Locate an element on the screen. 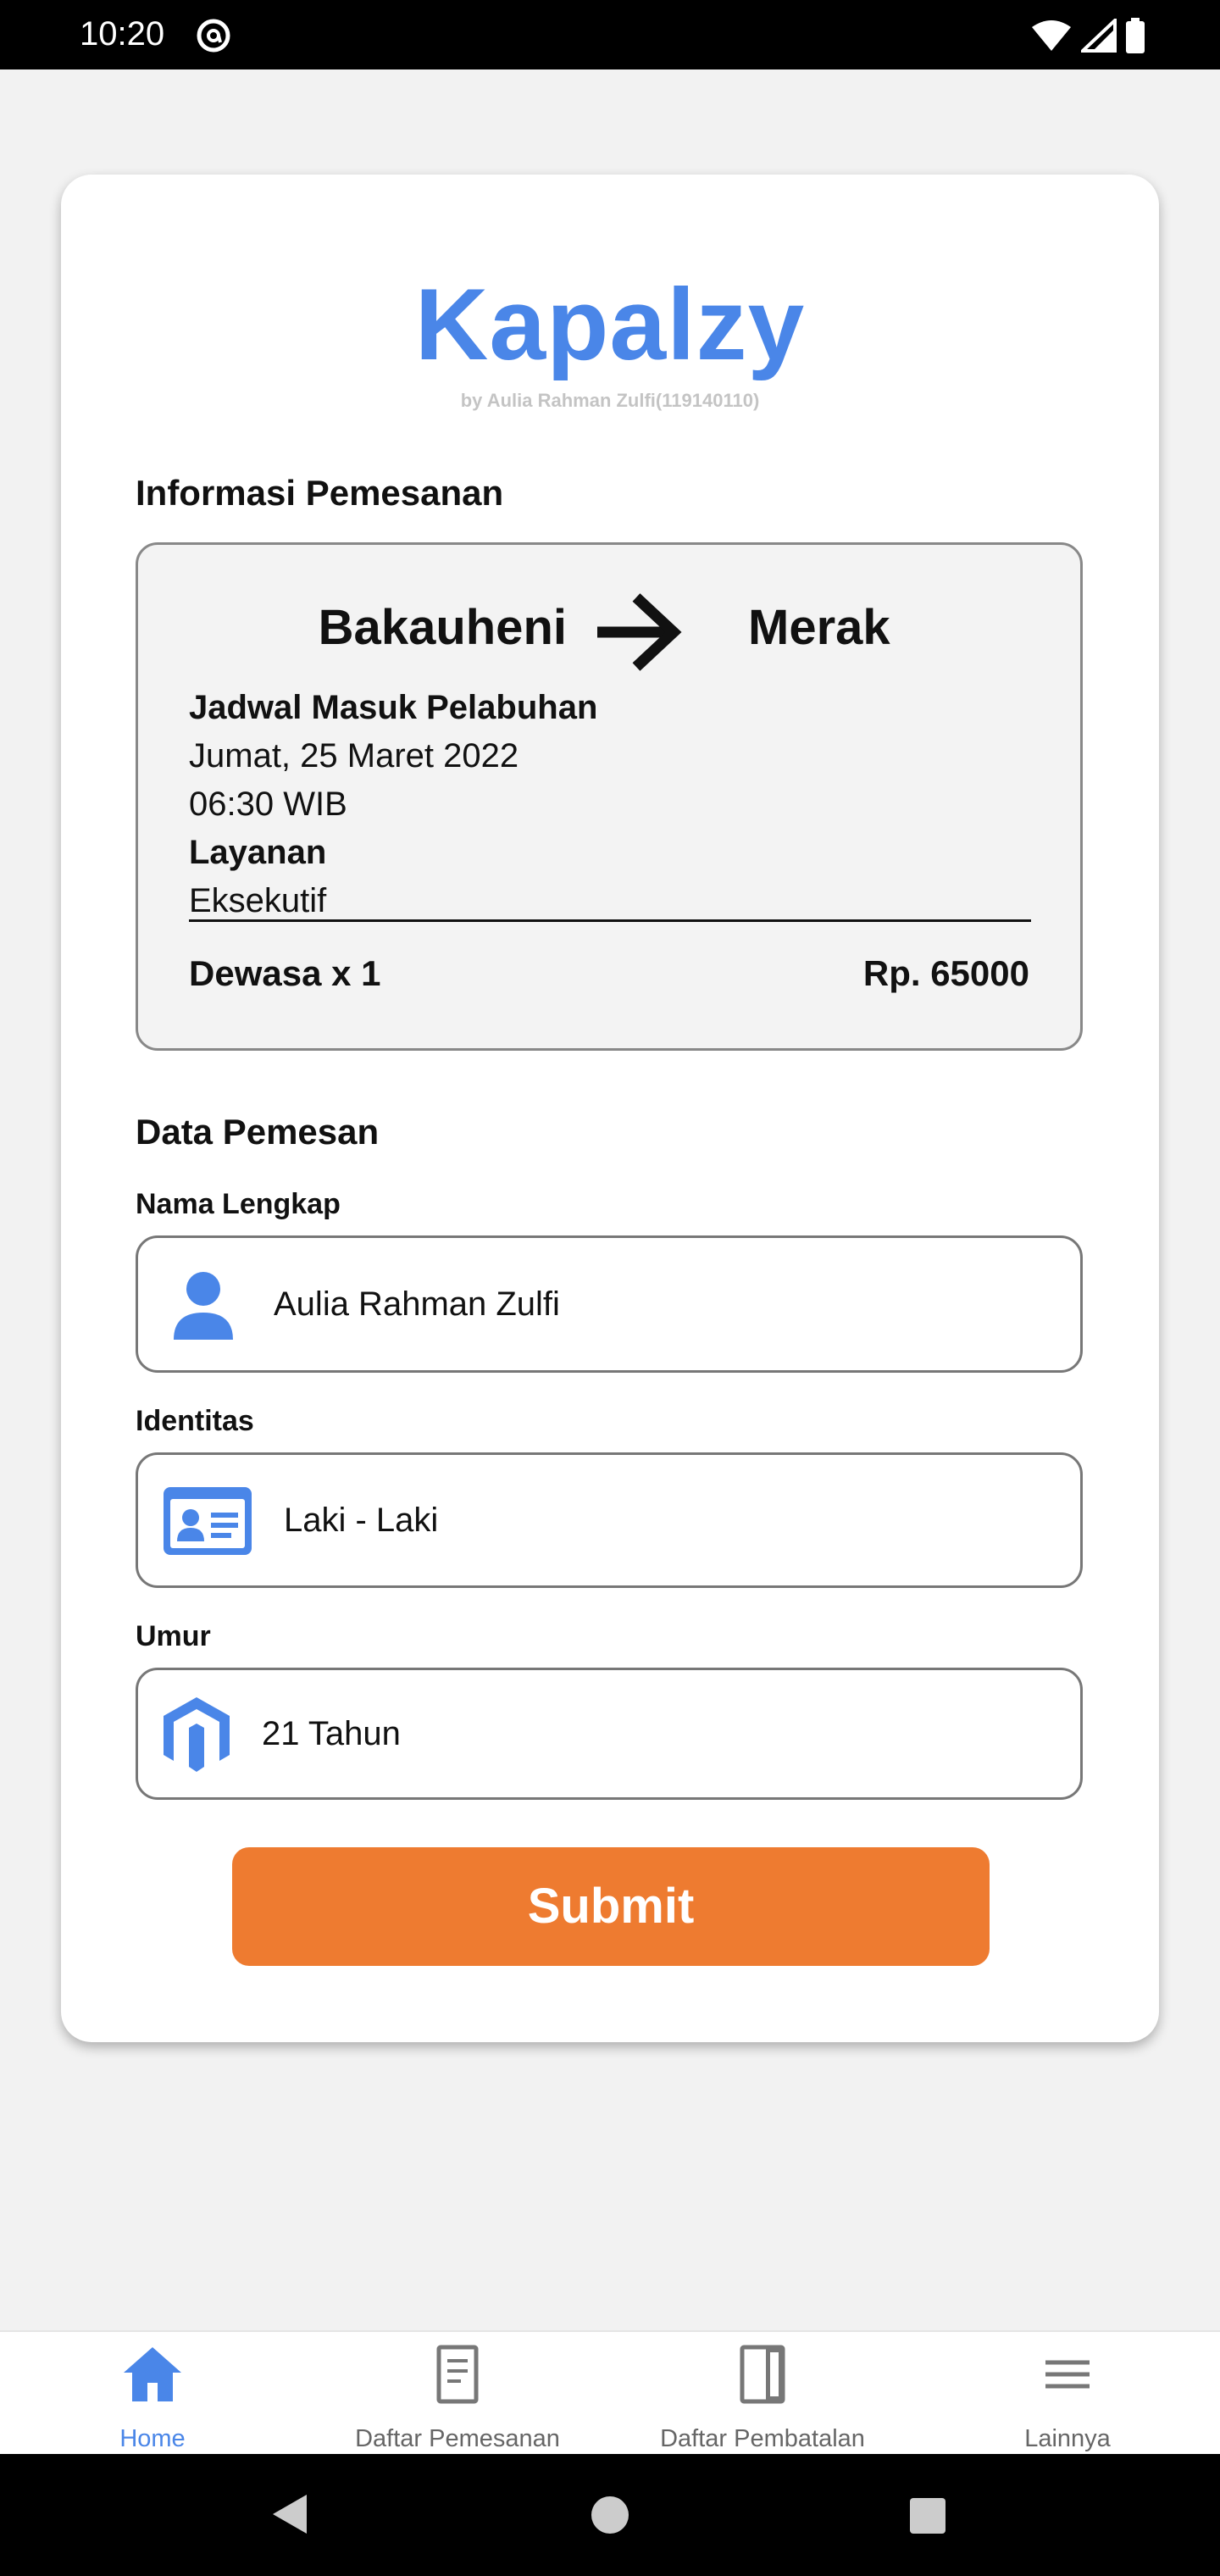  schedule-date: Jumat, 25 Maret 2022 is located at coordinates (354, 755).